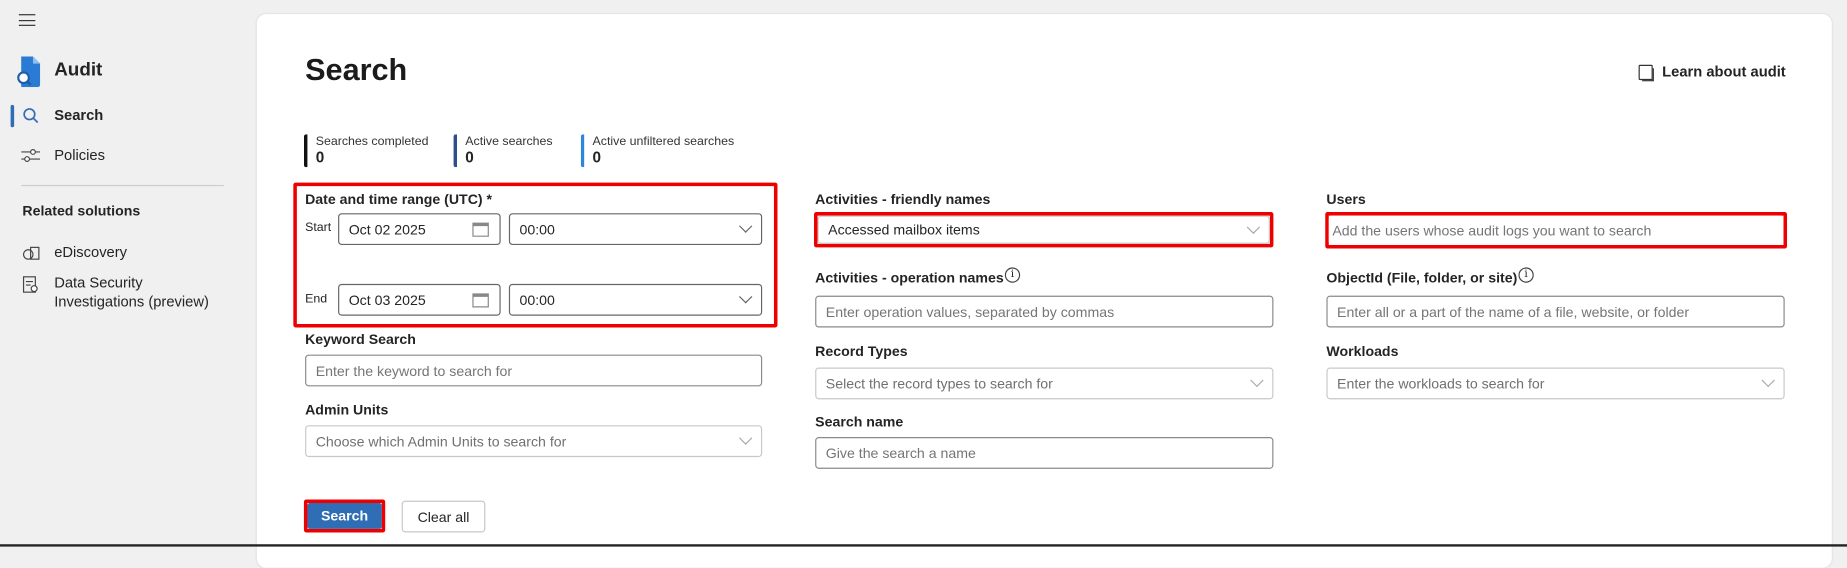  What do you see at coordinates (635, 299) in the screenshot?
I see `end-time-select: 00:00` at bounding box center [635, 299].